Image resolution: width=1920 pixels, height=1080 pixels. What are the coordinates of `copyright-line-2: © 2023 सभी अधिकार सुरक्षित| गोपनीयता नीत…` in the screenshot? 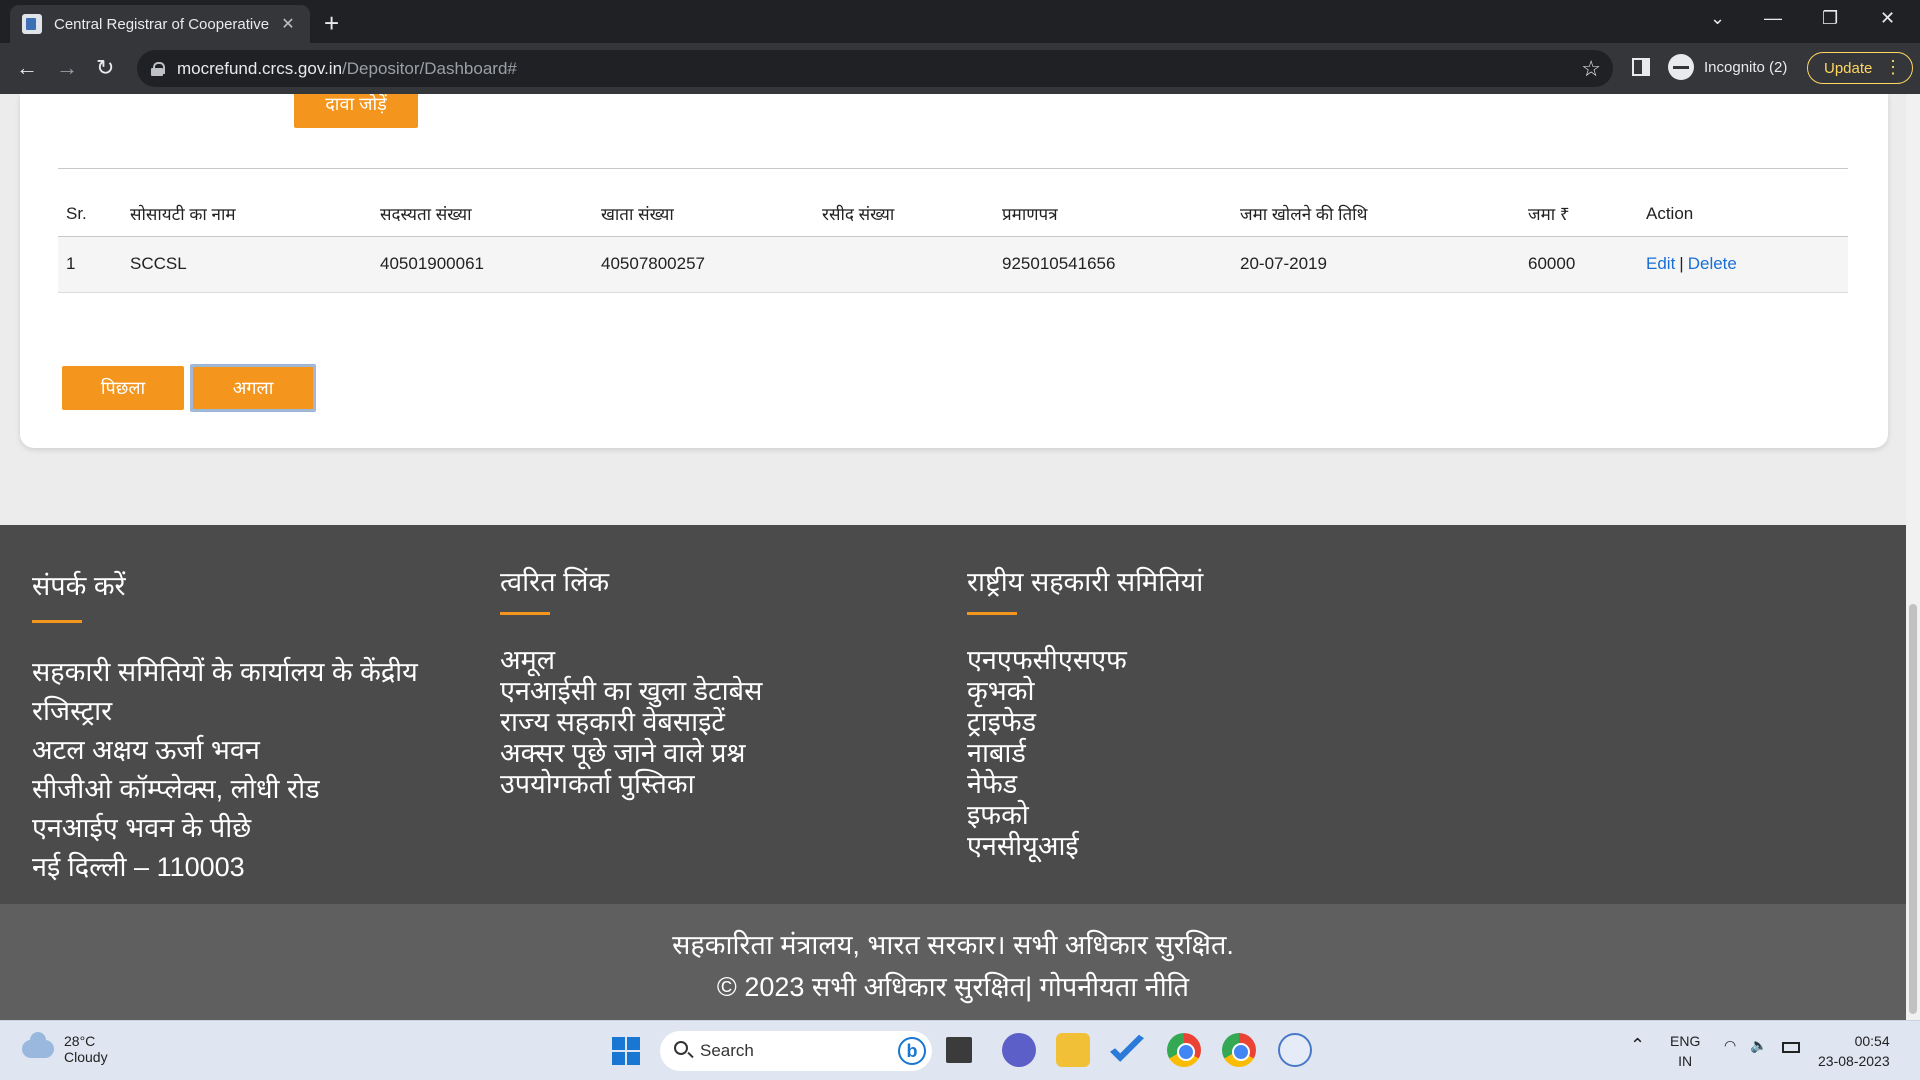 It's located at (953, 987).